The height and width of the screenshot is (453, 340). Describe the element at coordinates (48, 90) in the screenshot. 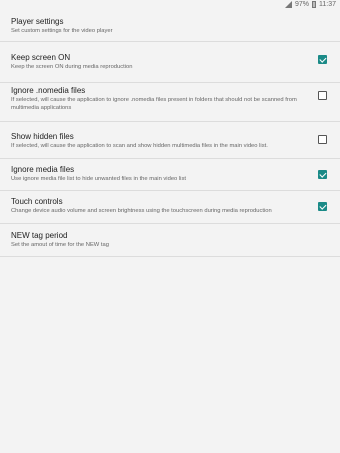

I see `setting-title: Ignore .nomedia files` at that location.